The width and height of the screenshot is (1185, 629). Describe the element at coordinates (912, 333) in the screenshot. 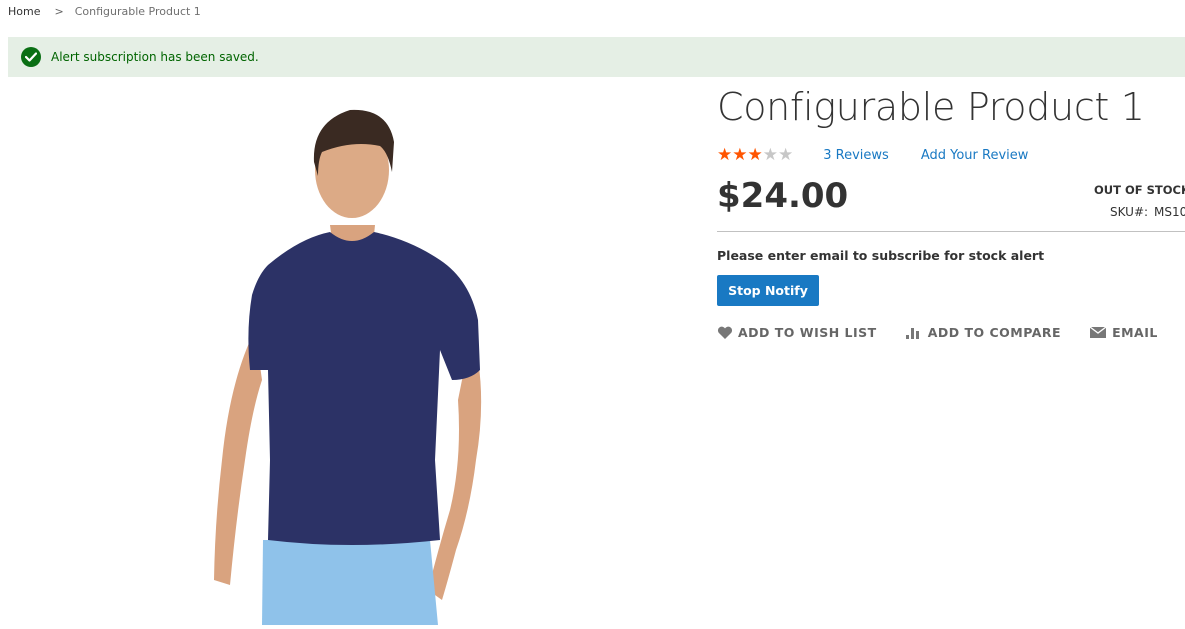

I see `compare-bars-icon` at that location.